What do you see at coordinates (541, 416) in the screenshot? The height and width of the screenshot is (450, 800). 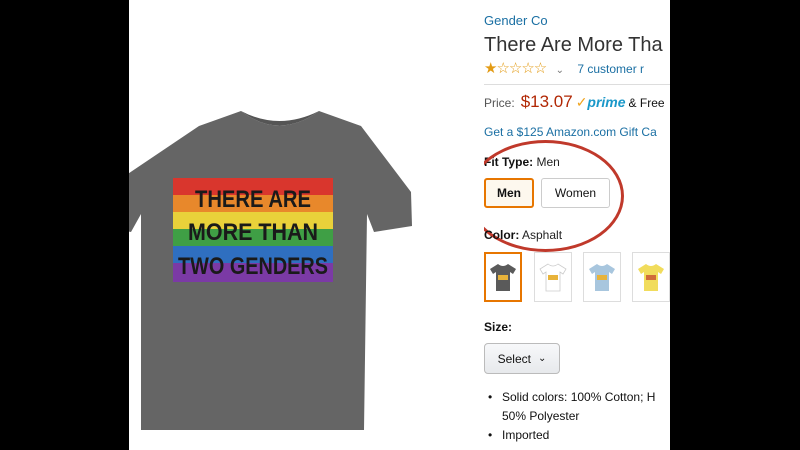 I see `feature-text: 50% Polyester` at bounding box center [541, 416].